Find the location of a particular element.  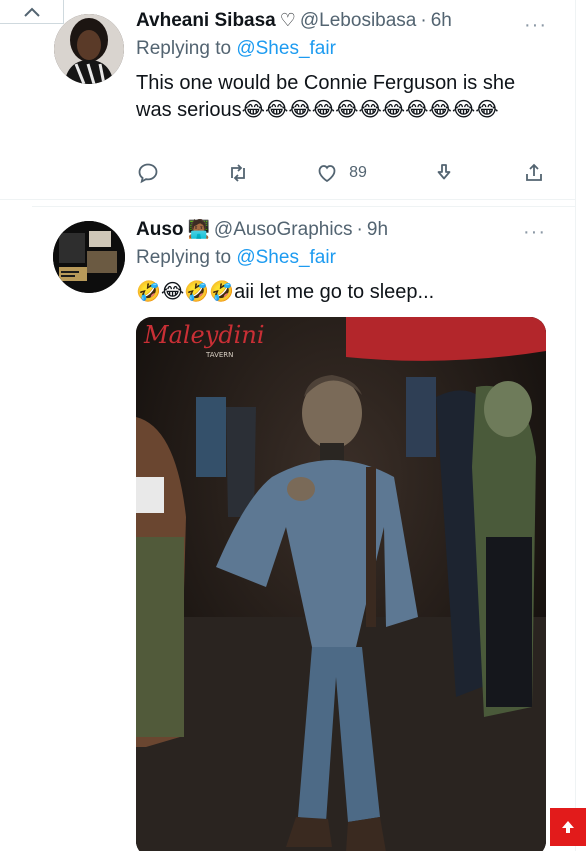

like-icon is located at coordinates (327, 174).